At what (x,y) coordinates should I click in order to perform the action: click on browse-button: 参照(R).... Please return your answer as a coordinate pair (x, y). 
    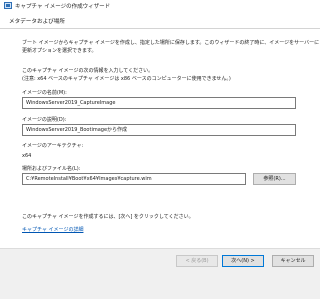
    Looking at the image, I should click on (274, 179).